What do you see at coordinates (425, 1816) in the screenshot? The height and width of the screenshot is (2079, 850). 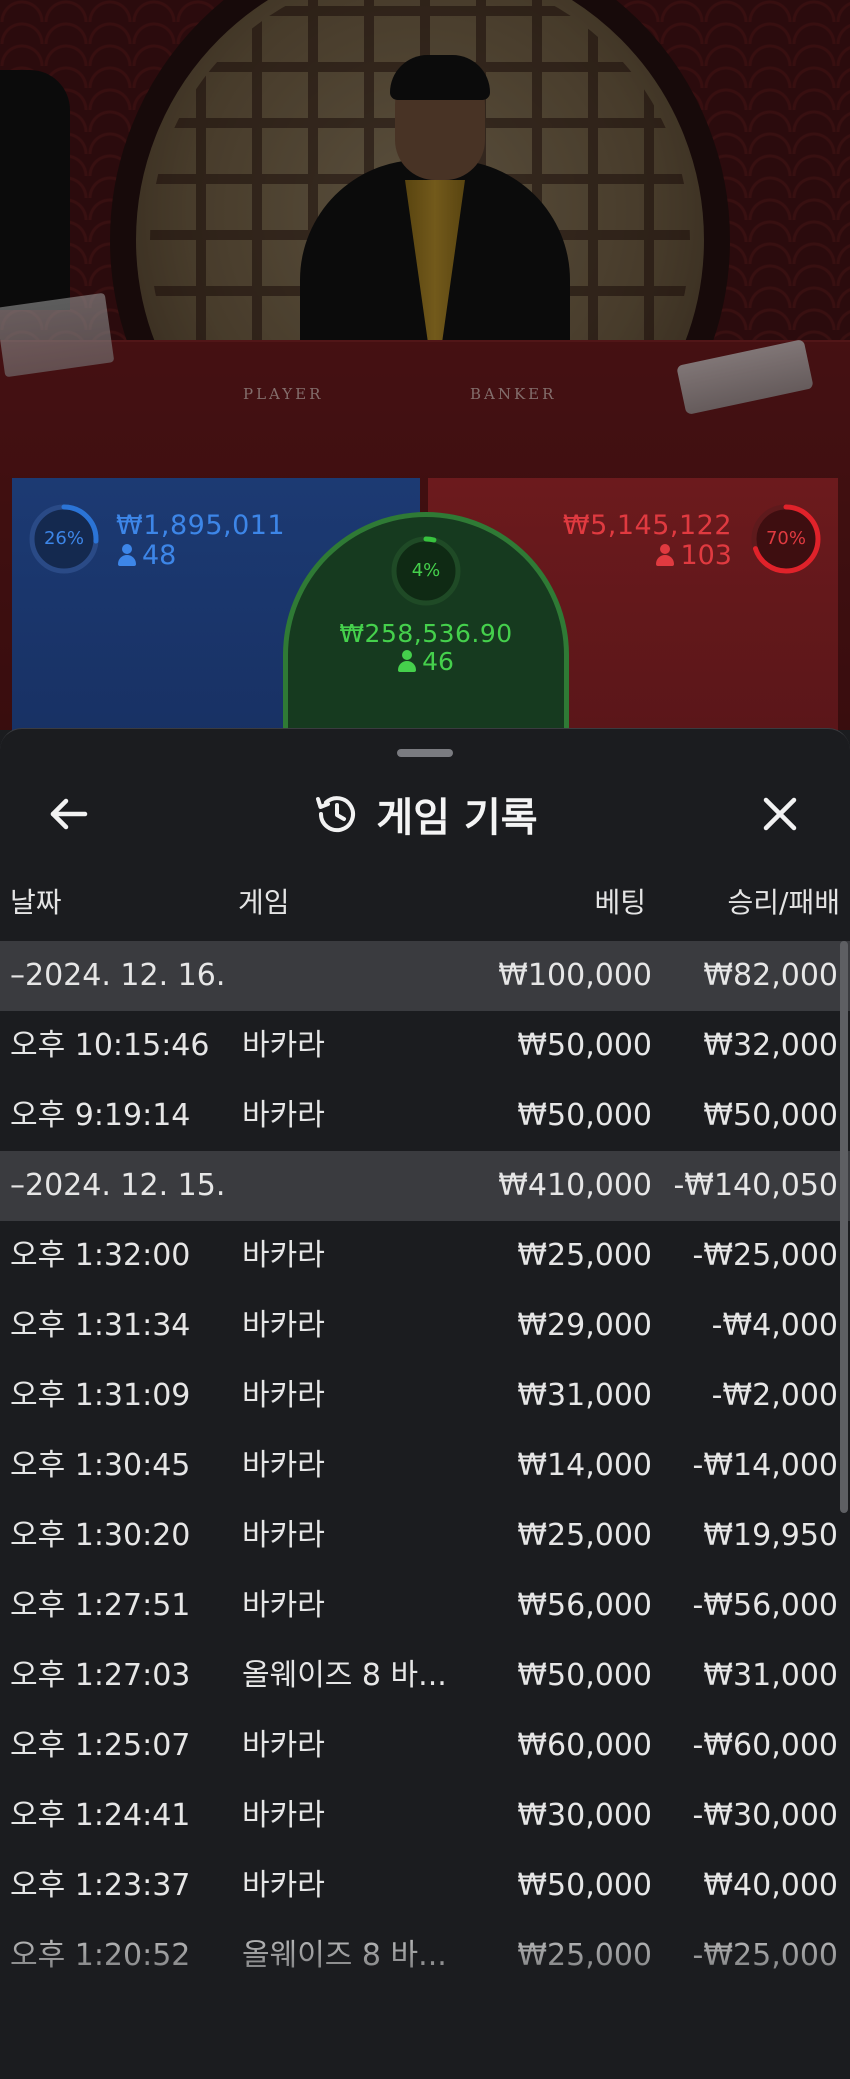 I see `history-row: 오후 1:24:41 바카라 ₩30,000 -₩30,000` at bounding box center [425, 1816].